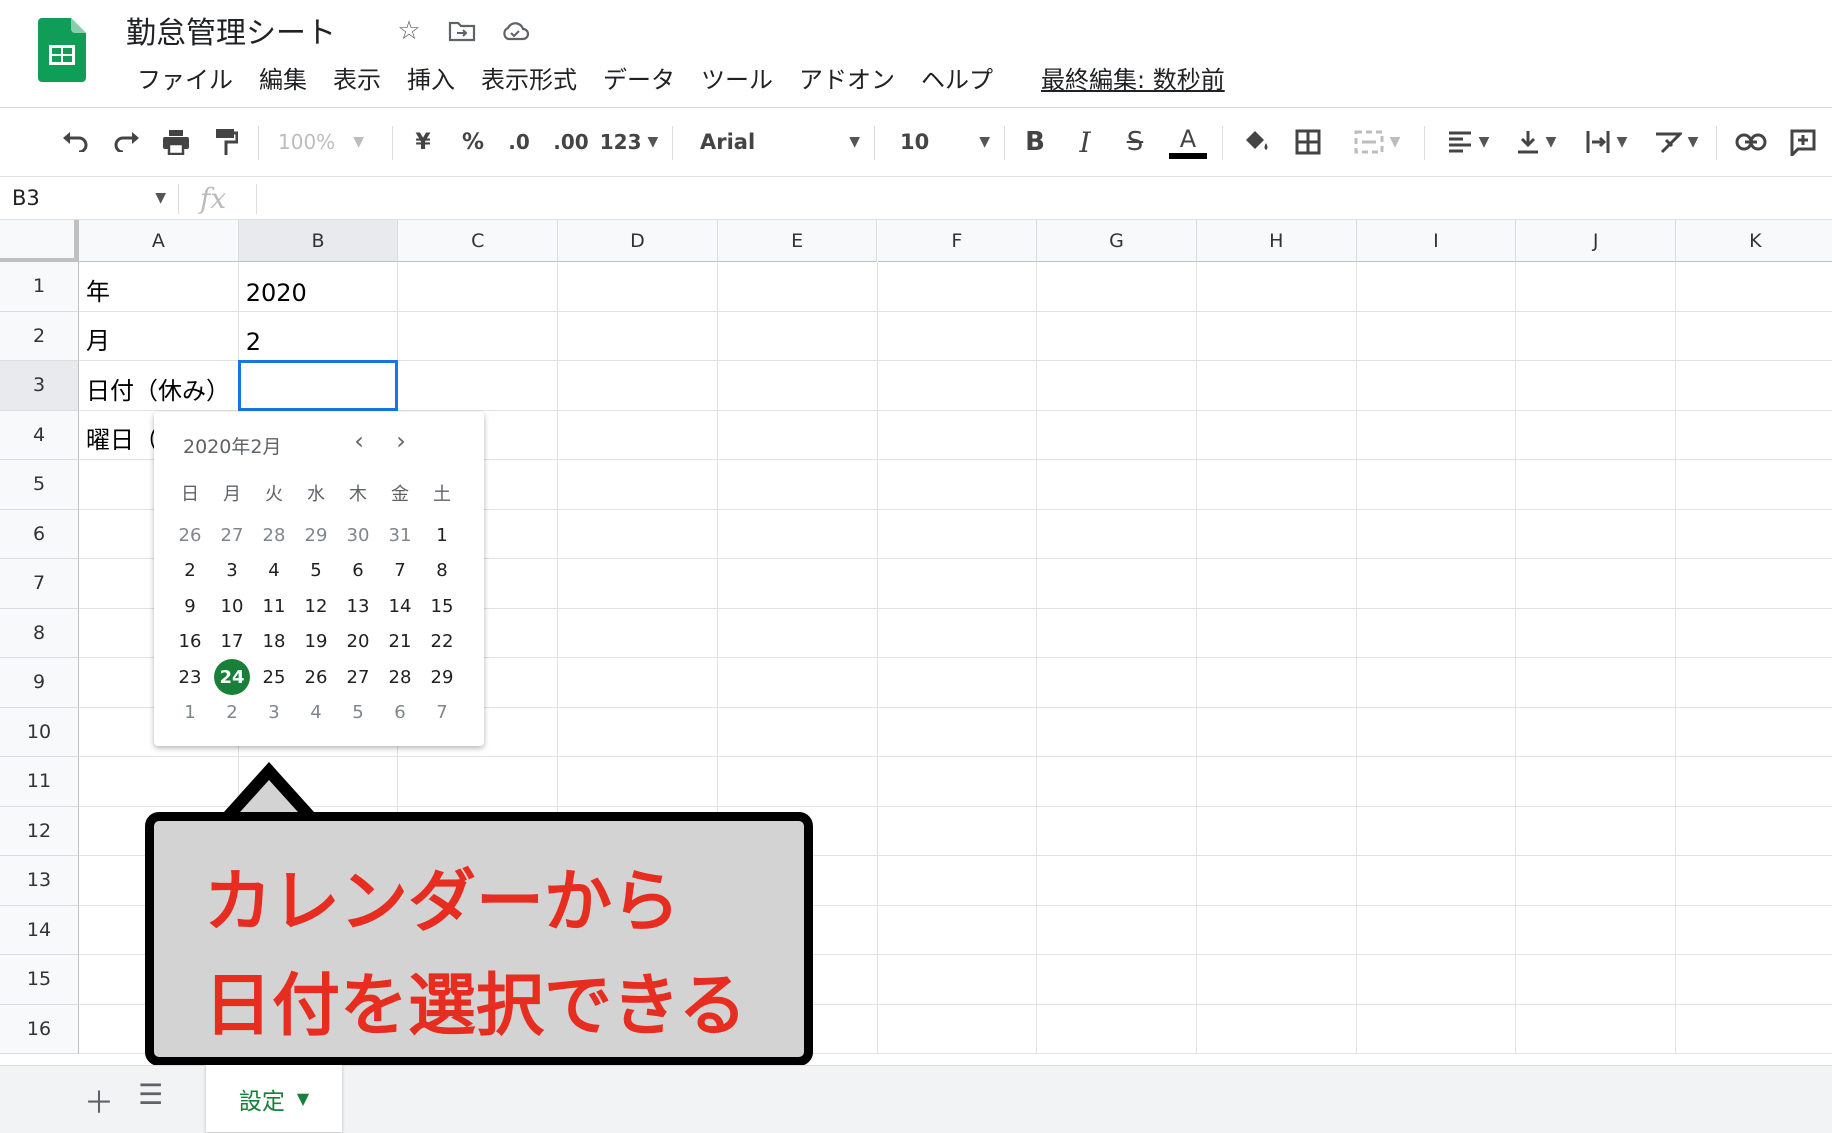 This screenshot has height=1133, width=1832. What do you see at coordinates (358, 642) in the screenshot?
I see `date-cell: 20` at bounding box center [358, 642].